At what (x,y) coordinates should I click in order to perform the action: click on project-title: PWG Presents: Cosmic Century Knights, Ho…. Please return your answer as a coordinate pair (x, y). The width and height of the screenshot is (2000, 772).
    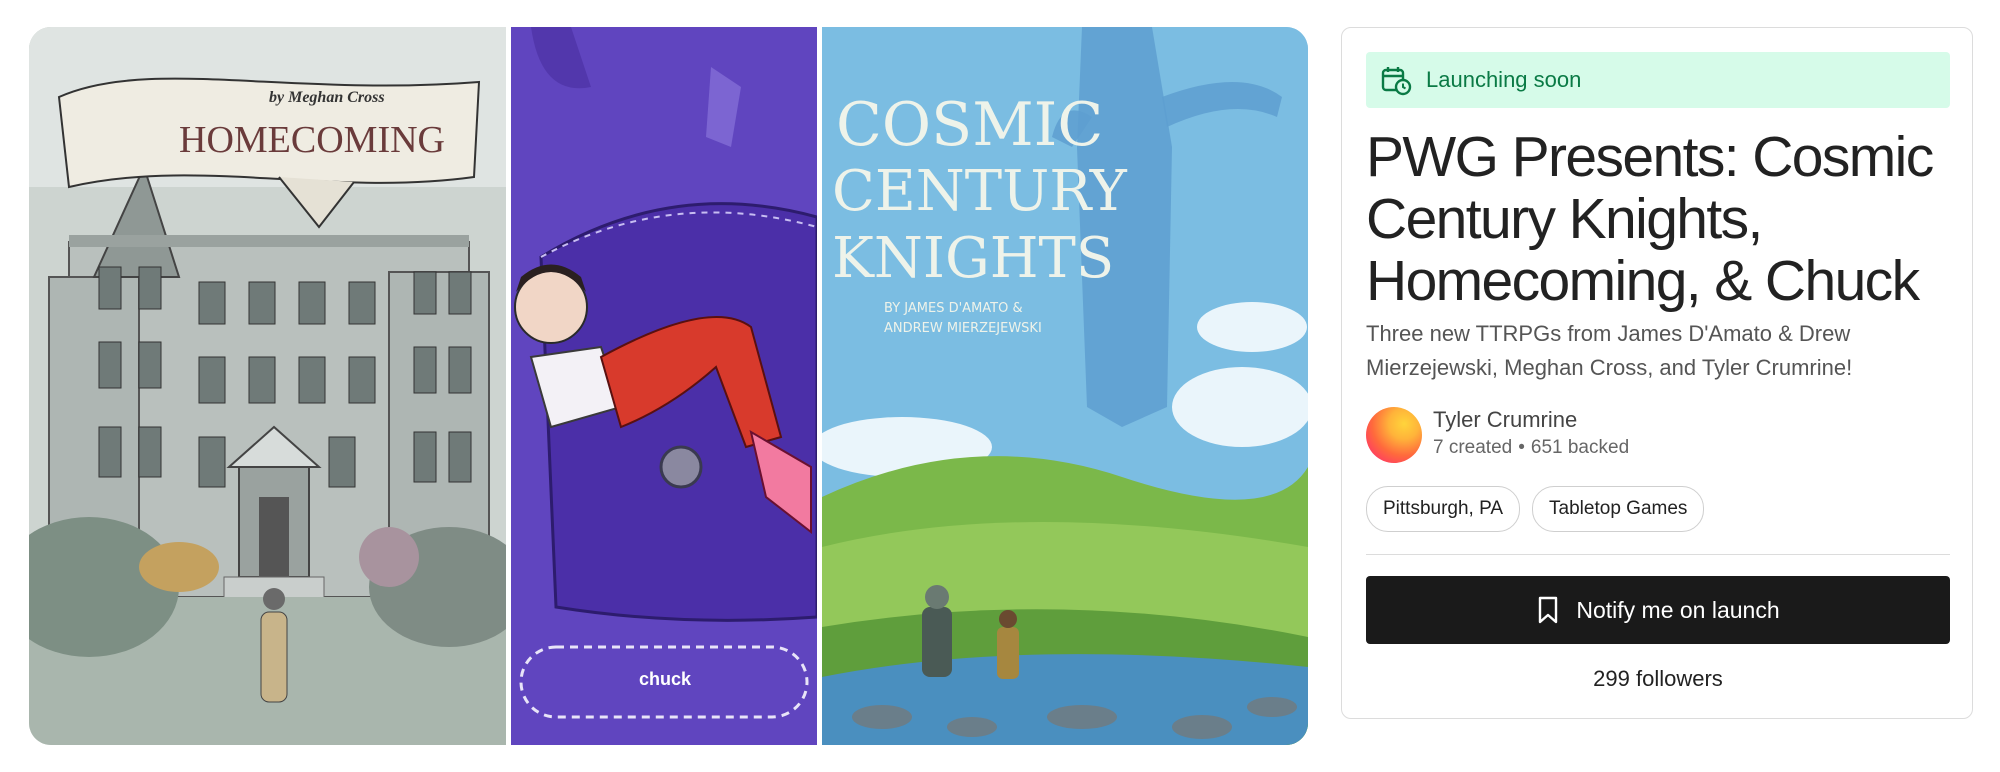
    Looking at the image, I should click on (1650, 219).